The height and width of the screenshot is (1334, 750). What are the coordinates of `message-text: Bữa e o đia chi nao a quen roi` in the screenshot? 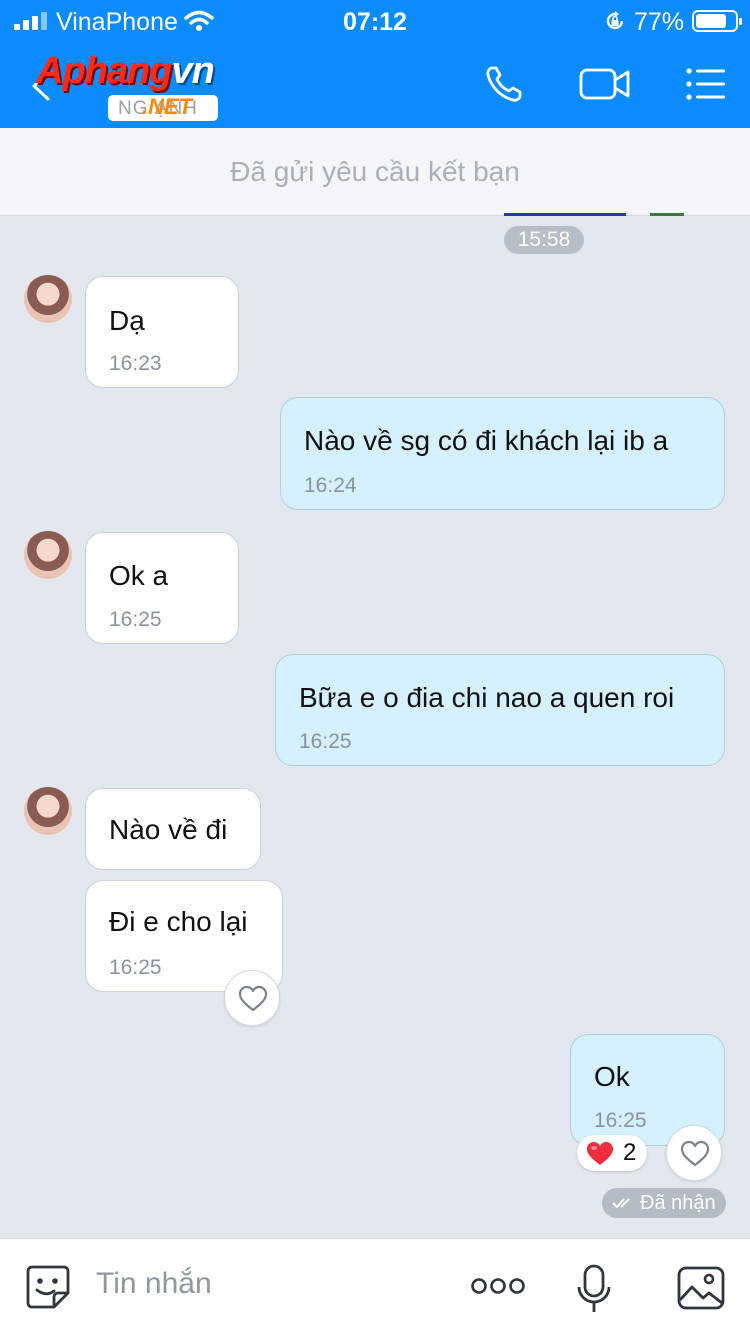 It's located at (487, 697).